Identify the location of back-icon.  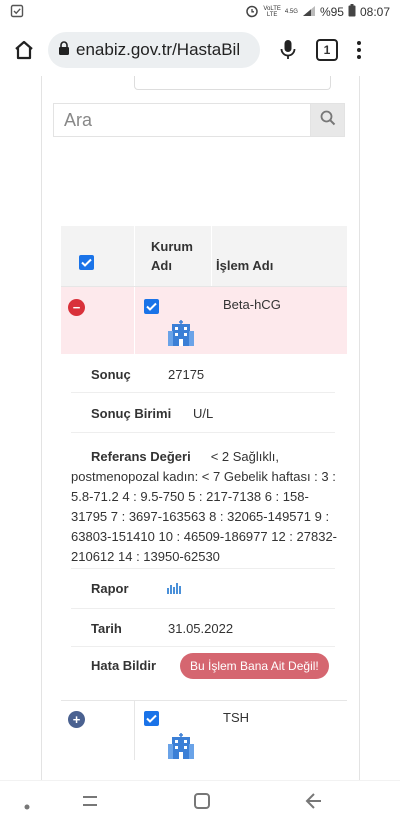
(314, 803).